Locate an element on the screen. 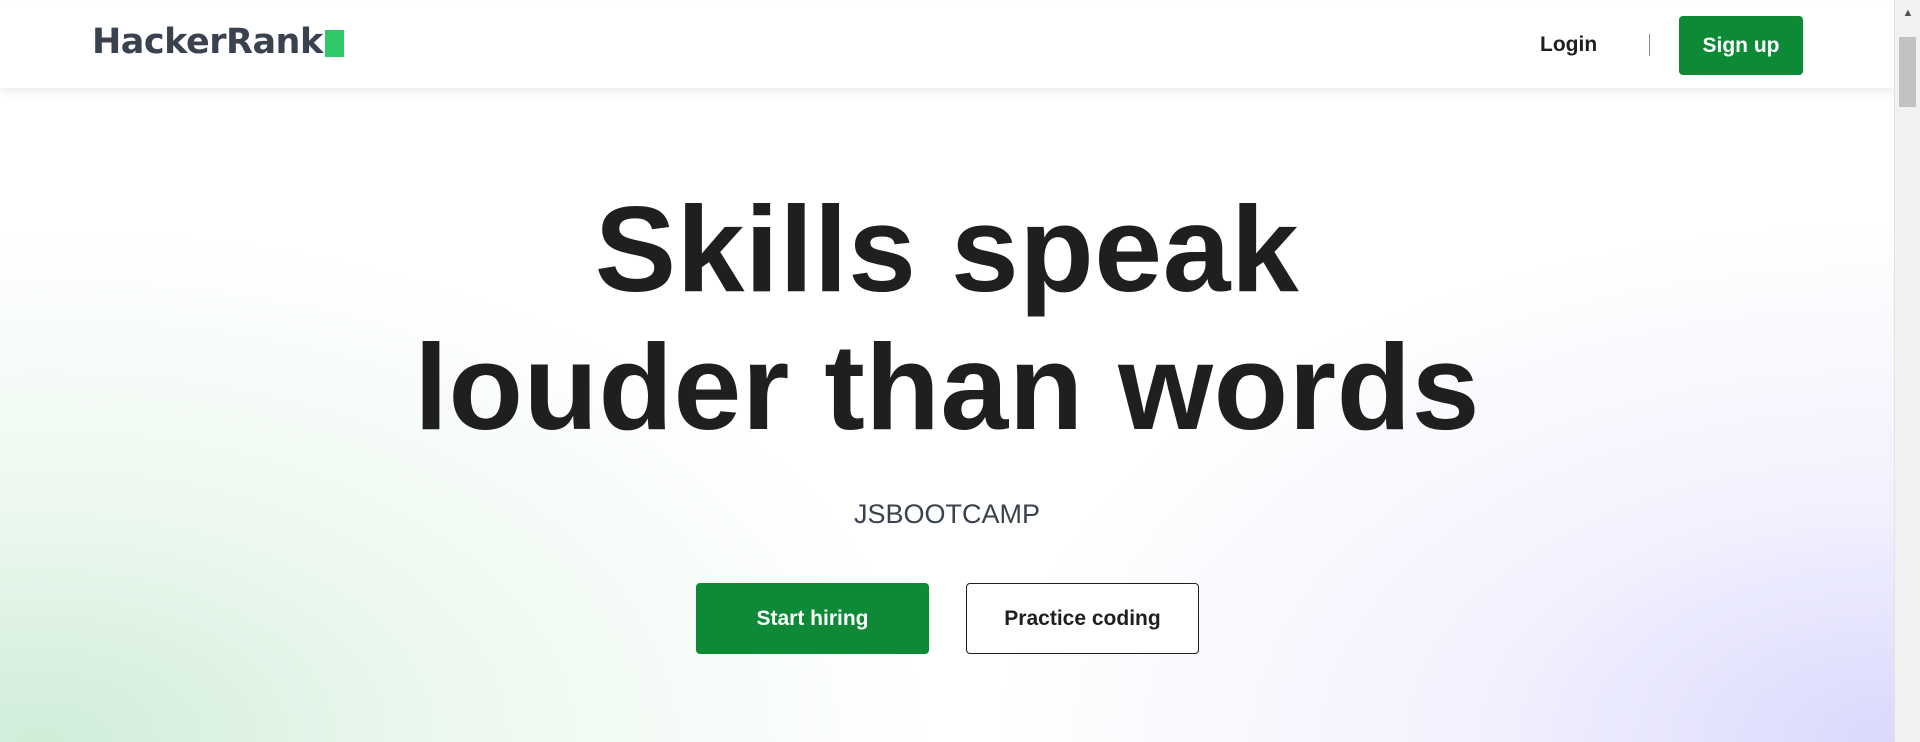 Image resolution: width=1920 pixels, height=742 pixels. signup-button: Sign up is located at coordinates (1741, 45).